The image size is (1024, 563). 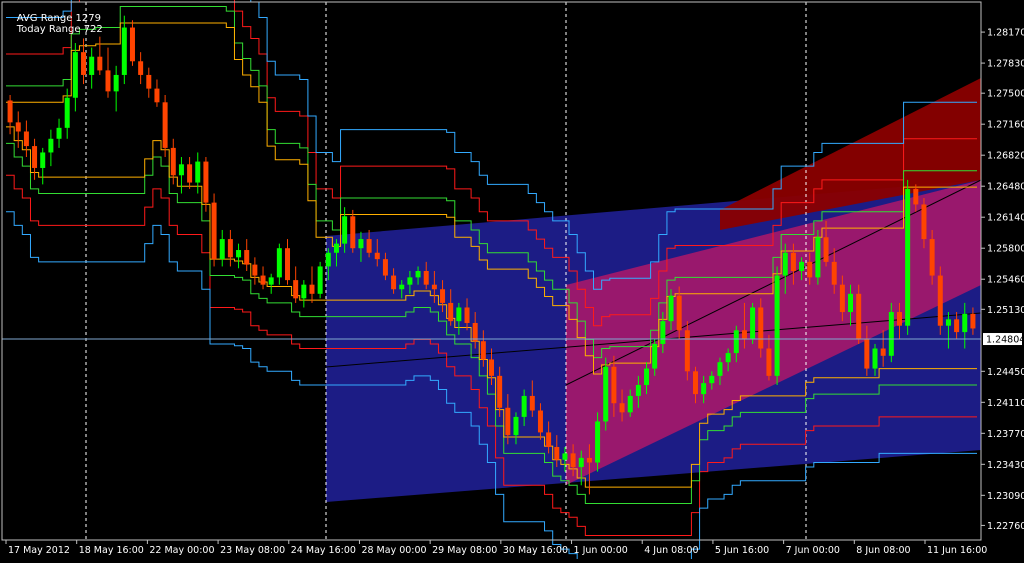 What do you see at coordinates (1005, 310) in the screenshot?
I see `y-tick-label: 1.25130` at bounding box center [1005, 310].